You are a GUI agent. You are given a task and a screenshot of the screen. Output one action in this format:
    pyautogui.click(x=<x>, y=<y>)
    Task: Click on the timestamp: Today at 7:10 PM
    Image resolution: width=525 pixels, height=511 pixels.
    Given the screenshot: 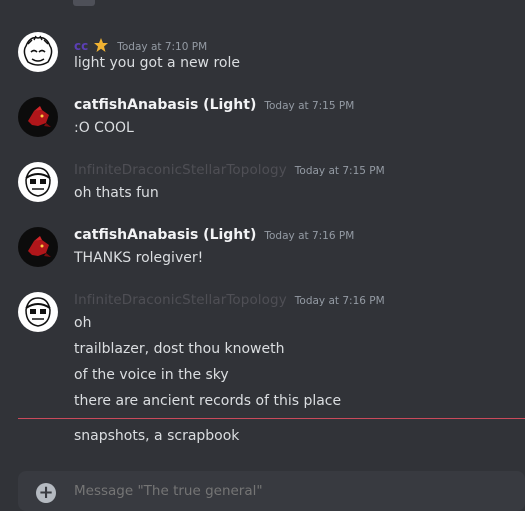 What is the action you would take?
    pyautogui.click(x=162, y=47)
    